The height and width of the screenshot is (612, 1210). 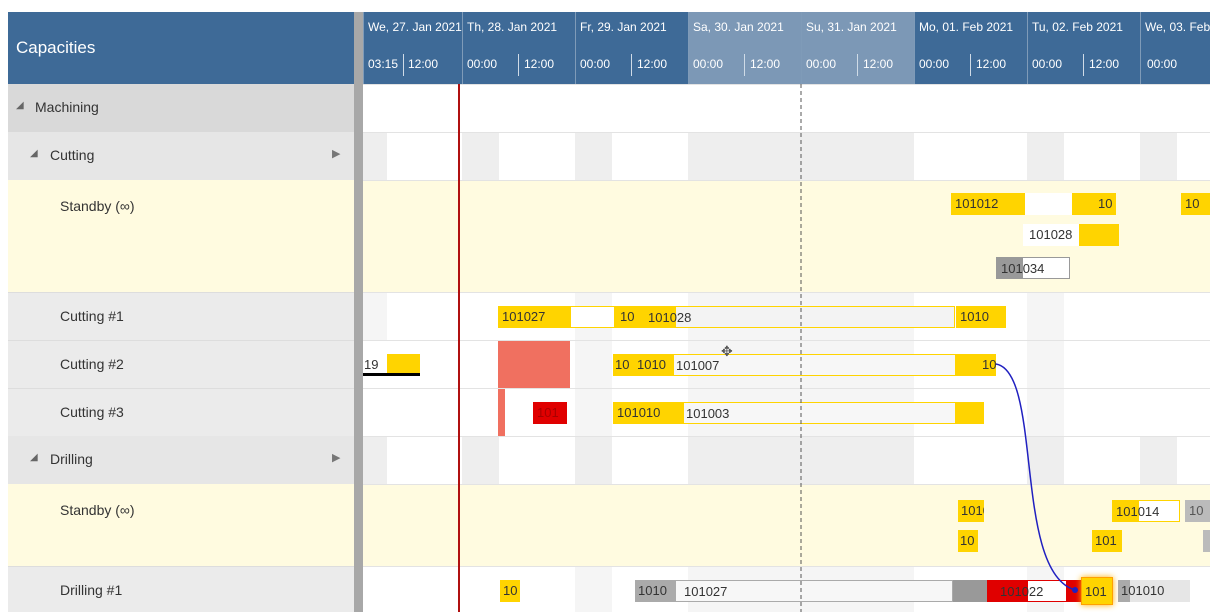 What do you see at coordinates (92, 316) in the screenshot?
I see `resource-label: Cutting #1` at bounding box center [92, 316].